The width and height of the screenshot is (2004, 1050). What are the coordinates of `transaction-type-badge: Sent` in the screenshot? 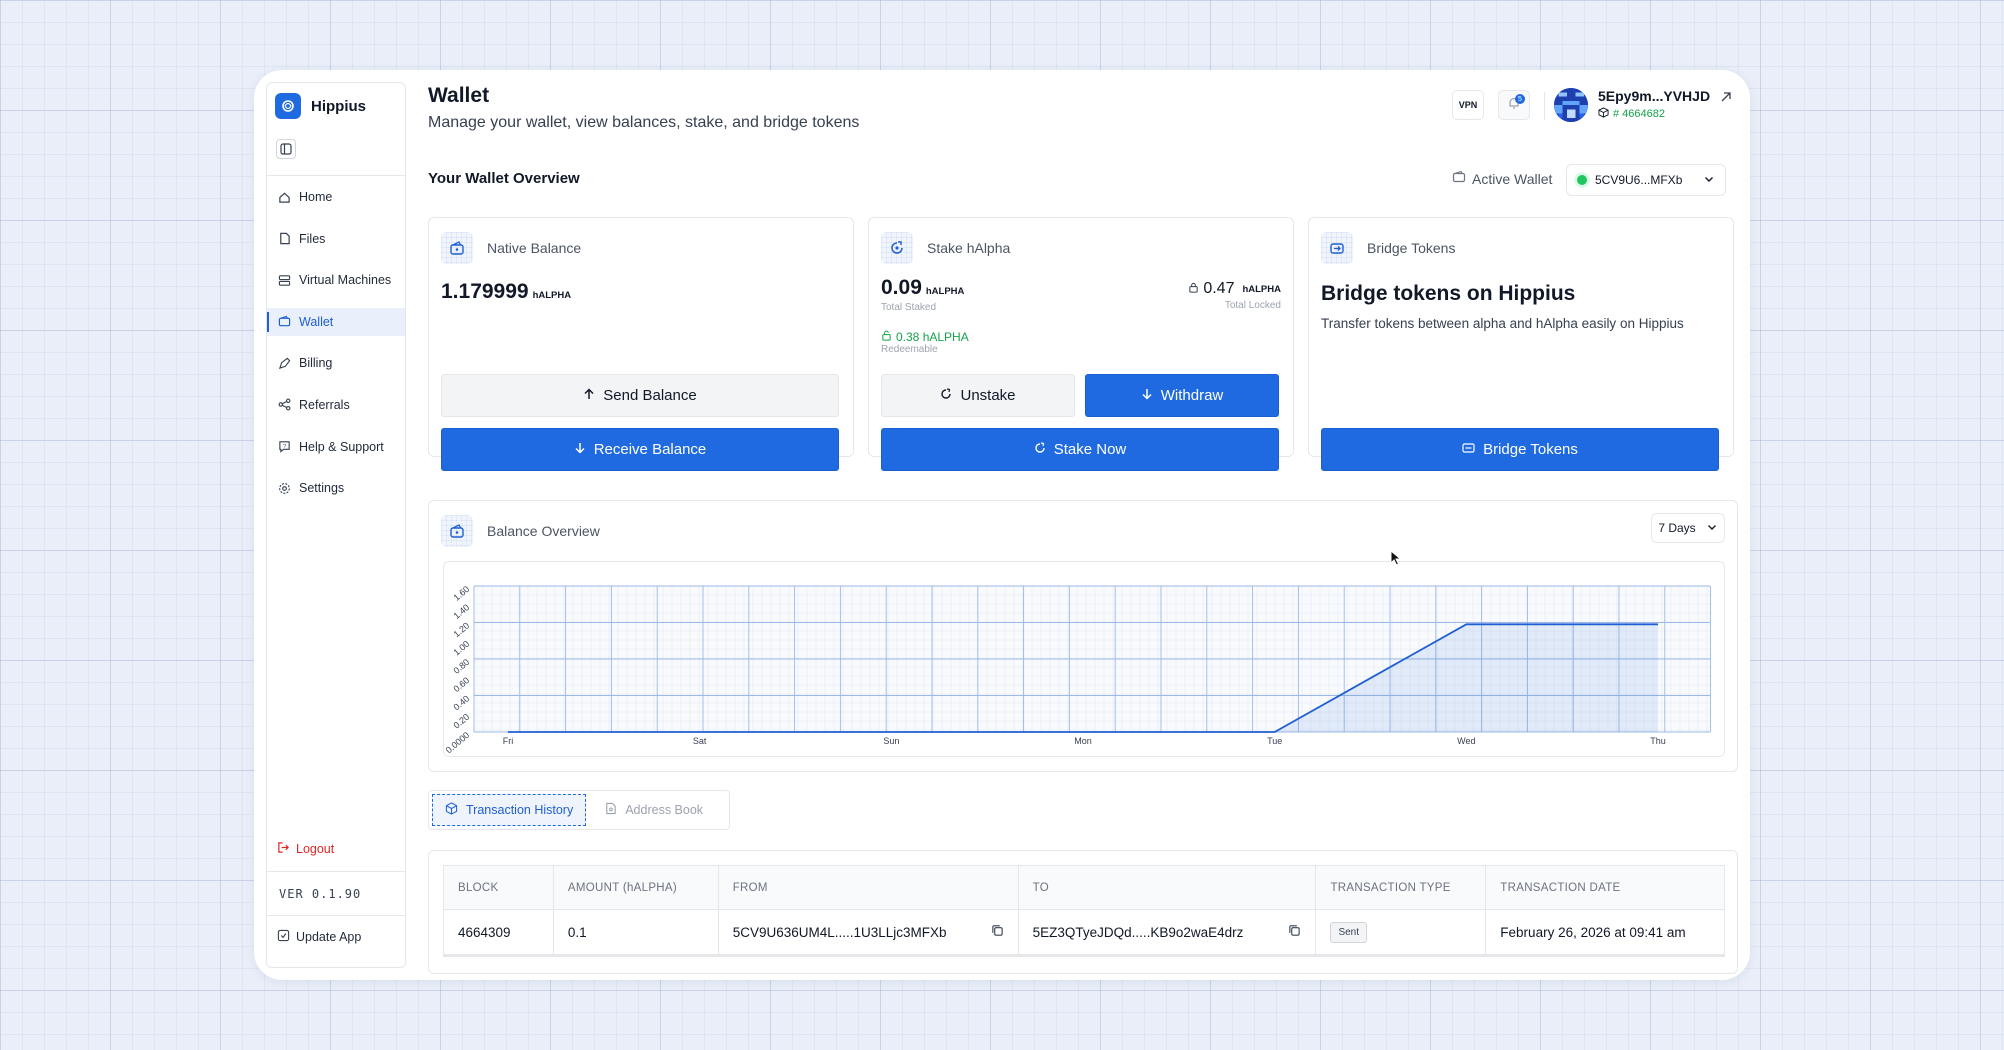 It's located at (1349, 932).